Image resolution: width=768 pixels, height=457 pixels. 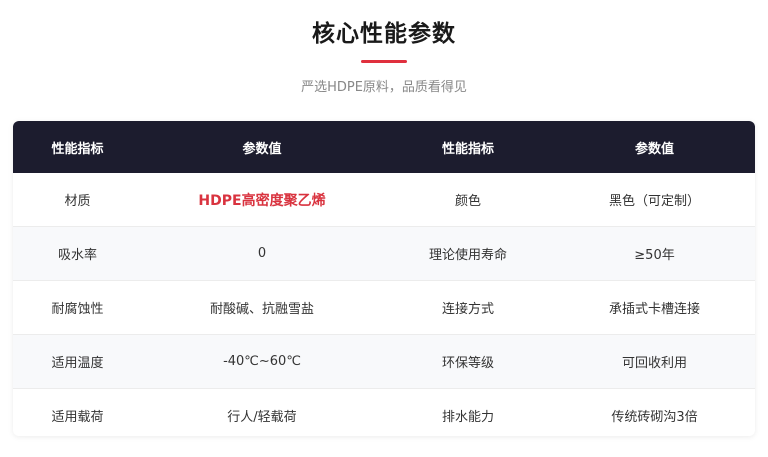 I want to click on table-cell: 材质, so click(x=77, y=201).